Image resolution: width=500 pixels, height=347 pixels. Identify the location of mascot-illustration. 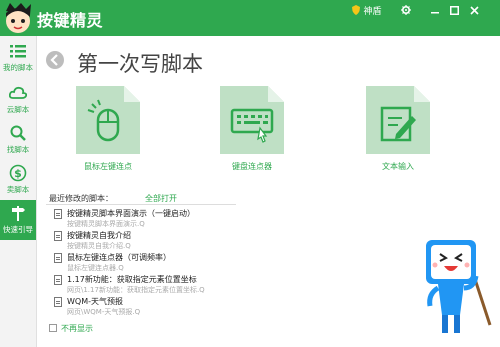
(459, 286).